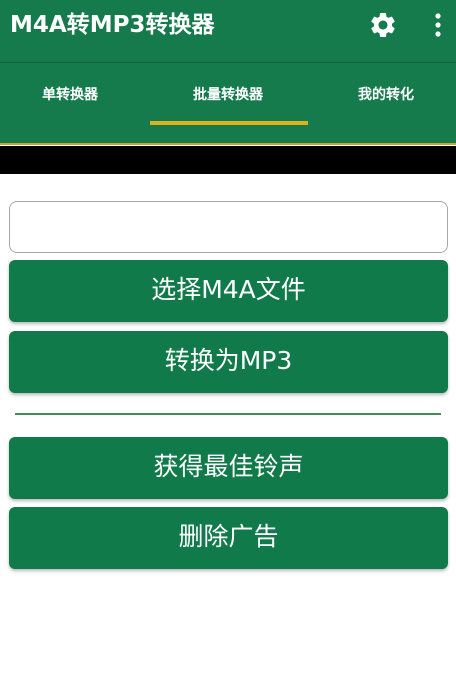 Image resolution: width=456 pixels, height=687 pixels. Describe the element at coordinates (228, 468) in the screenshot. I see `get-best-ringtones-button: 获得最佳铃声` at that location.